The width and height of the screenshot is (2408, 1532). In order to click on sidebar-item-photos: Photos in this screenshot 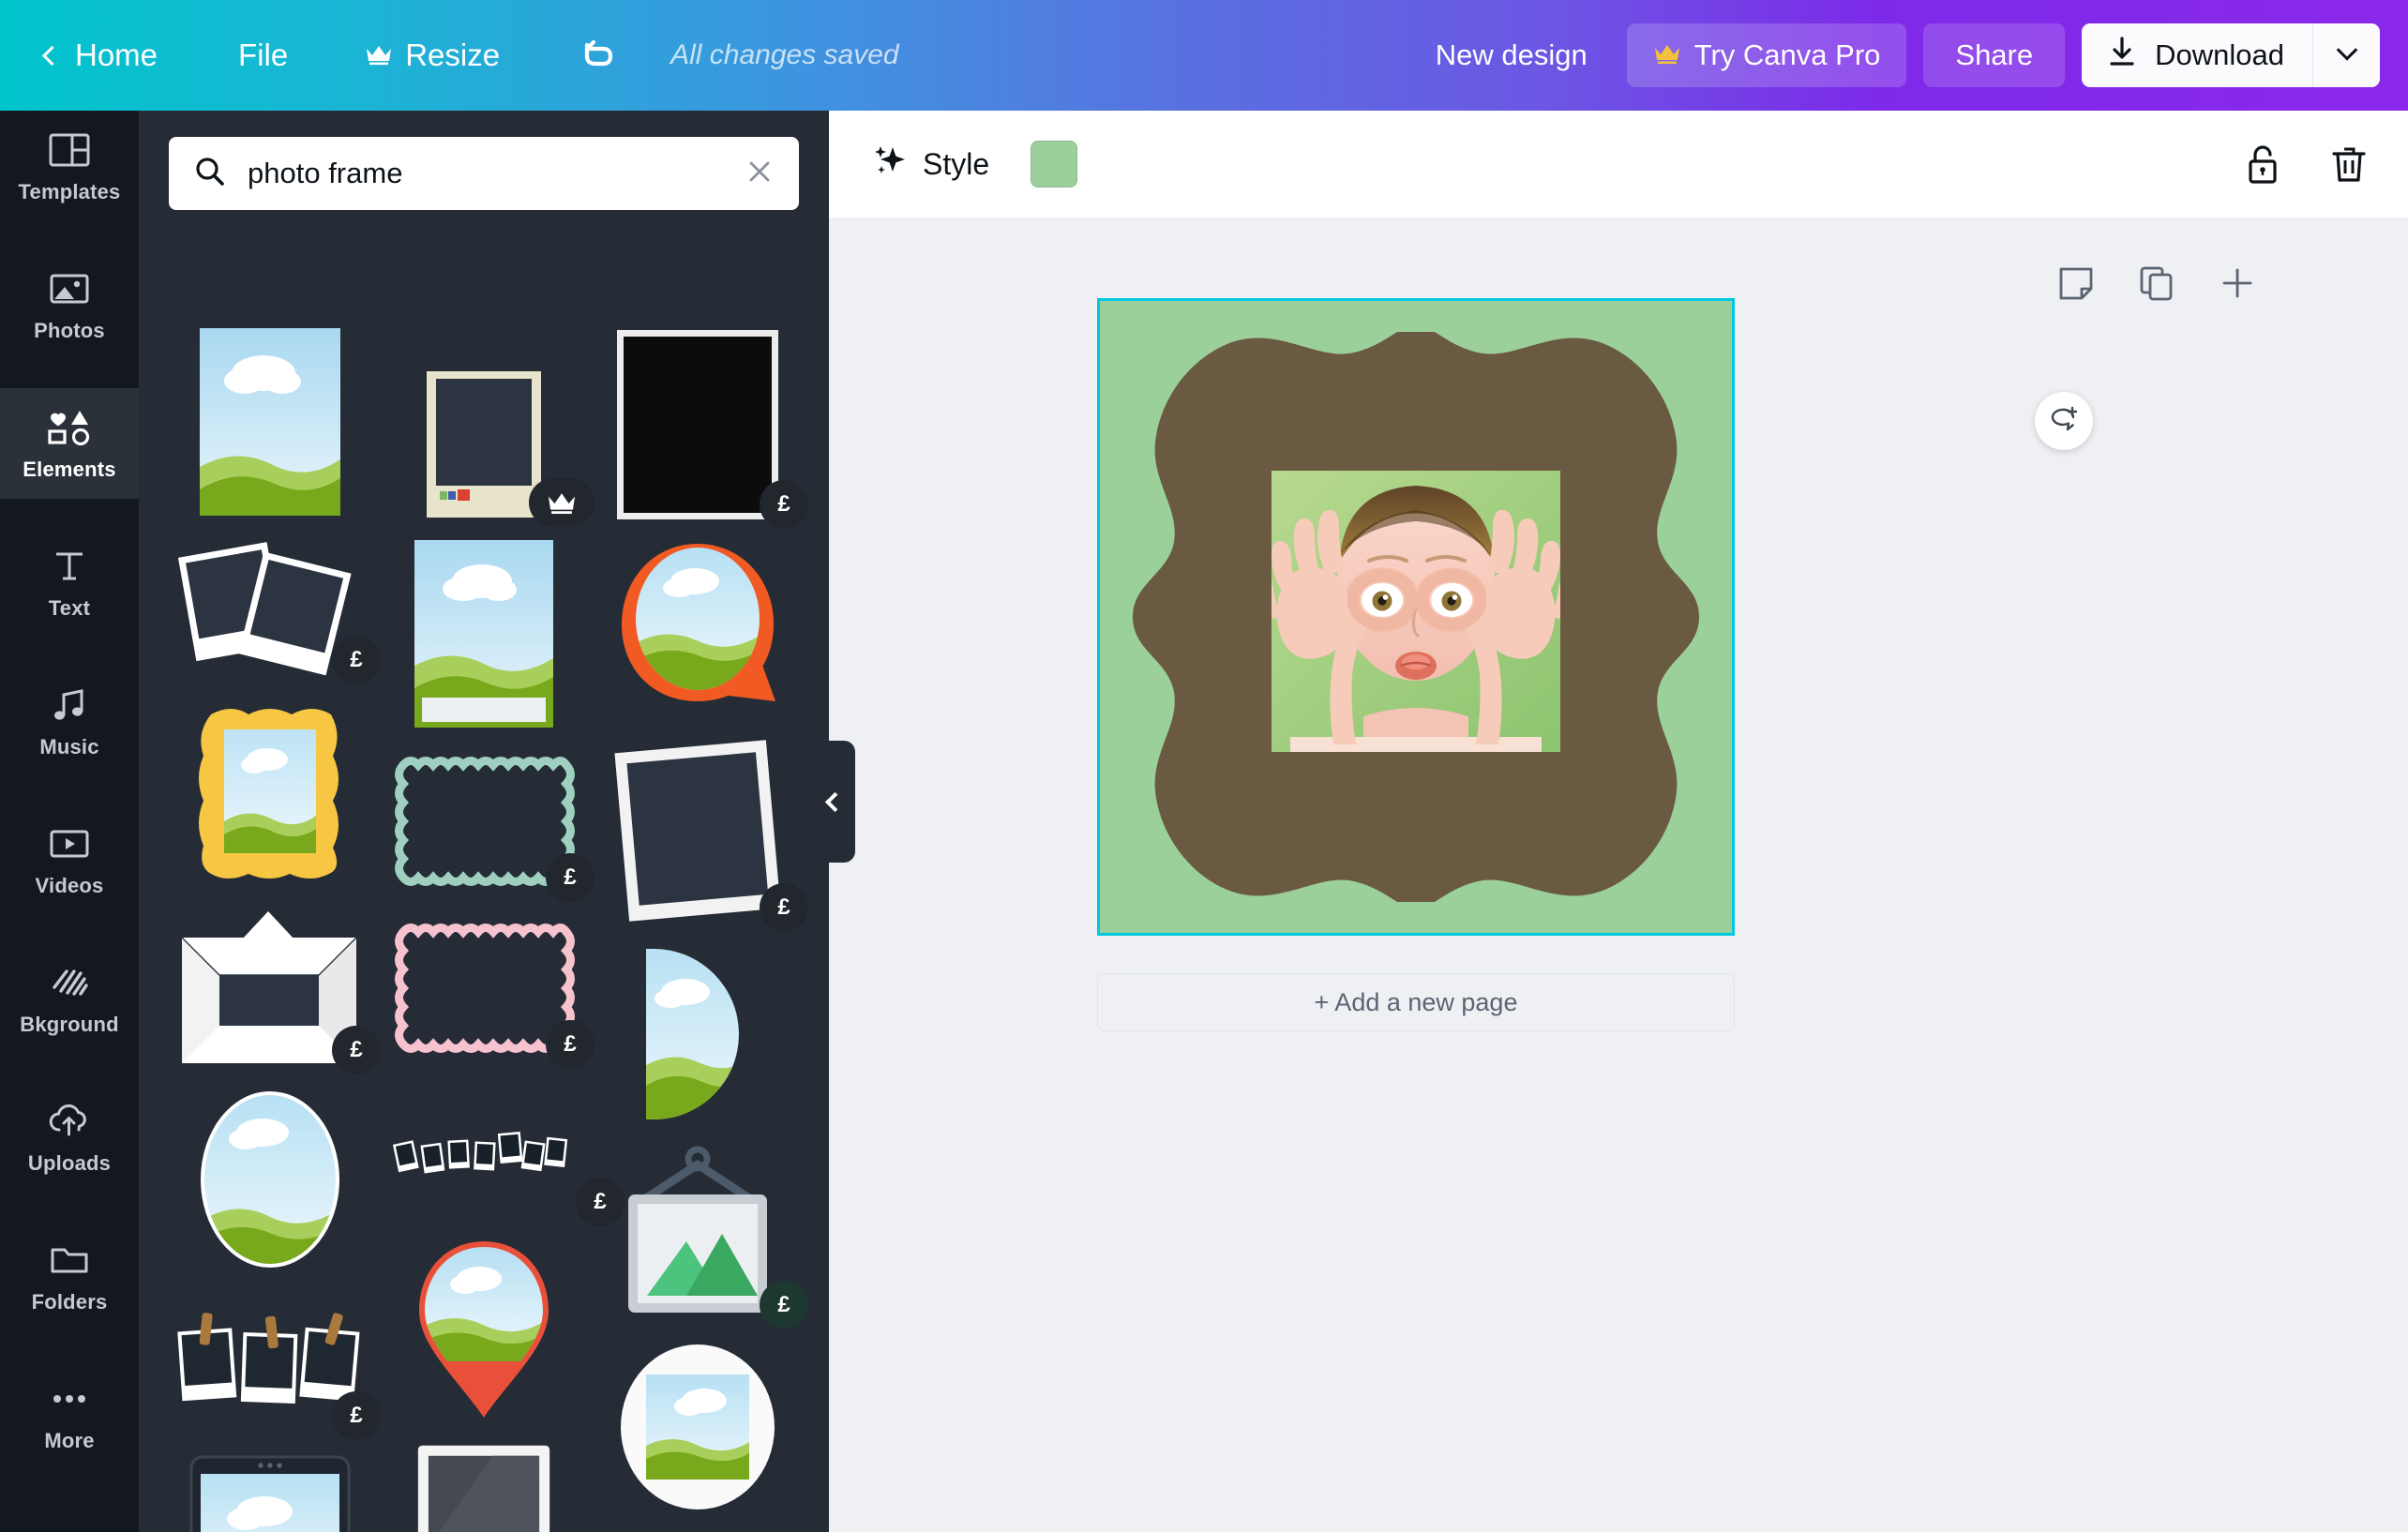, I will do `click(69, 305)`.